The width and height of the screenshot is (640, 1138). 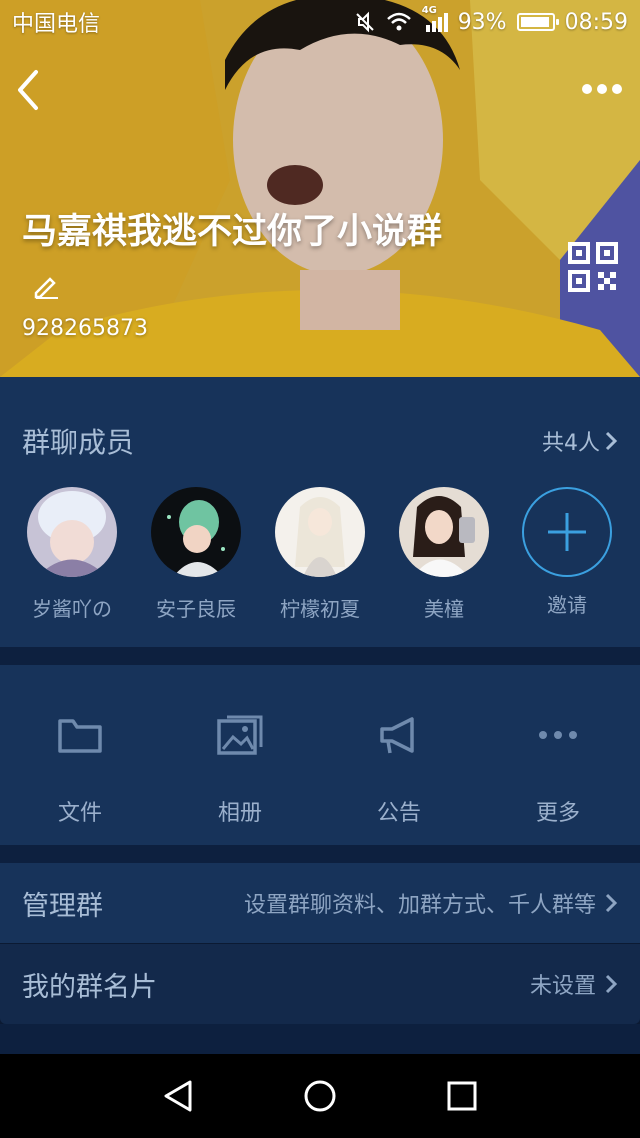 I want to click on album-label: 相册, so click(x=239, y=813).